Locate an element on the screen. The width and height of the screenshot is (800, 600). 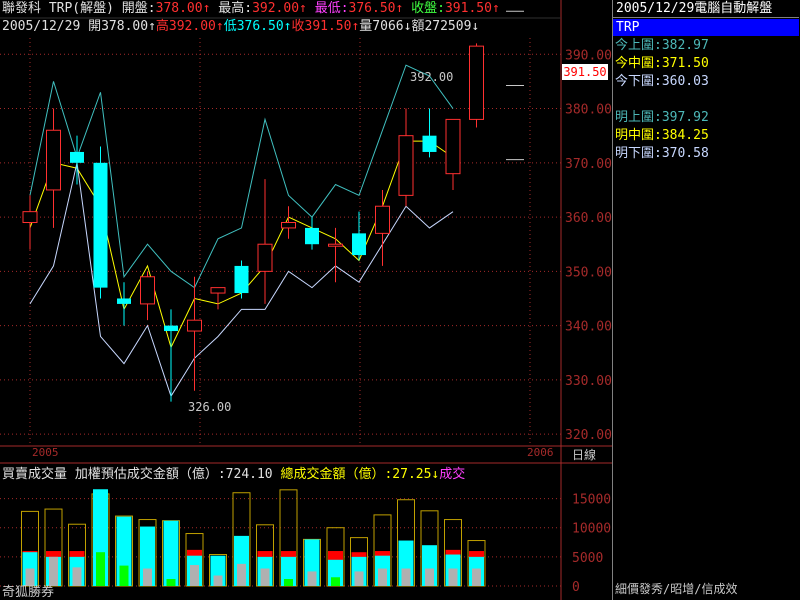
high-annotation: 392.00 is located at coordinates (432, 77).